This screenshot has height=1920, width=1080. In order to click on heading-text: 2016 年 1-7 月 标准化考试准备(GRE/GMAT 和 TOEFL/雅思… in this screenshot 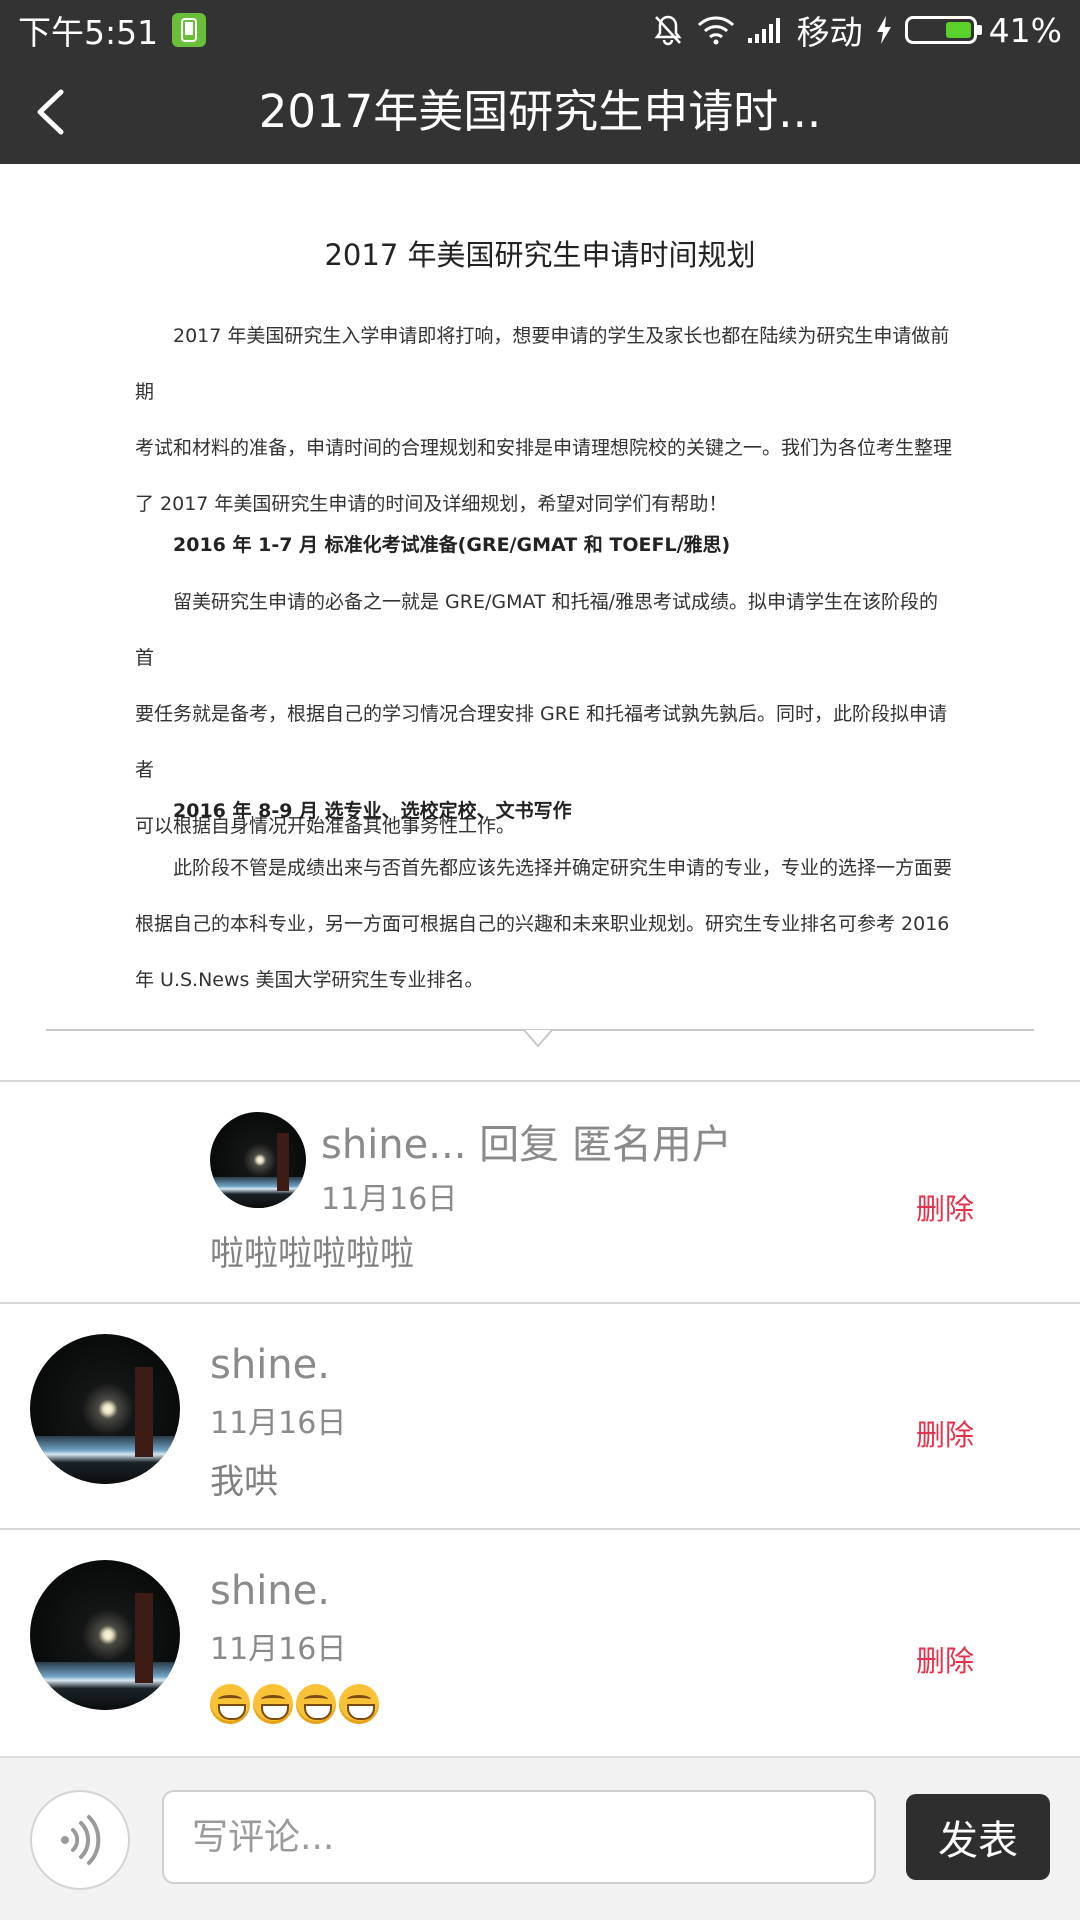, I will do `click(452, 545)`.